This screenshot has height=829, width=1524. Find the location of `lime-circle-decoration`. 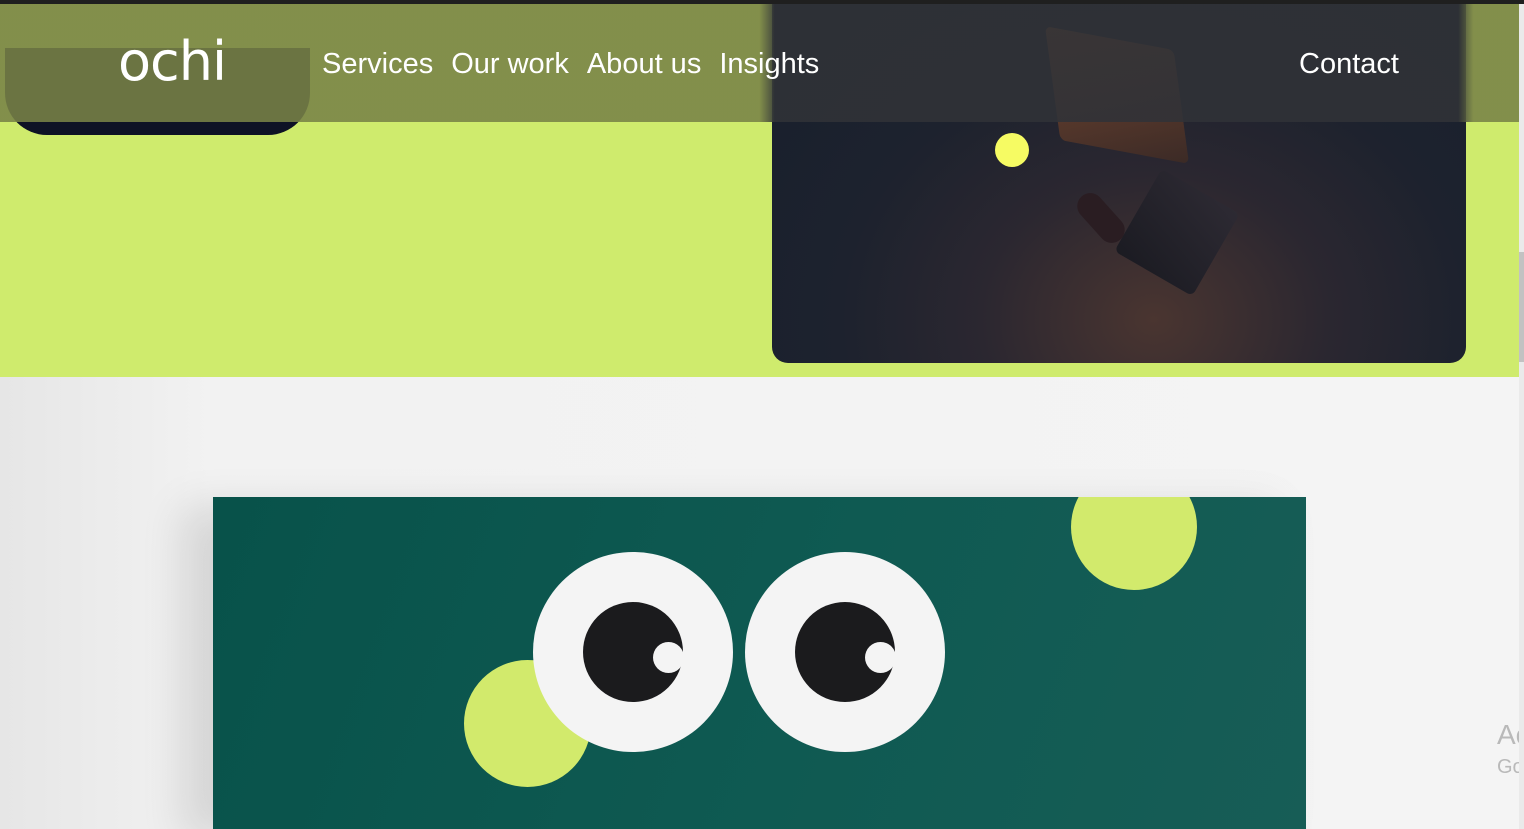

lime-circle-decoration is located at coordinates (1134, 543).